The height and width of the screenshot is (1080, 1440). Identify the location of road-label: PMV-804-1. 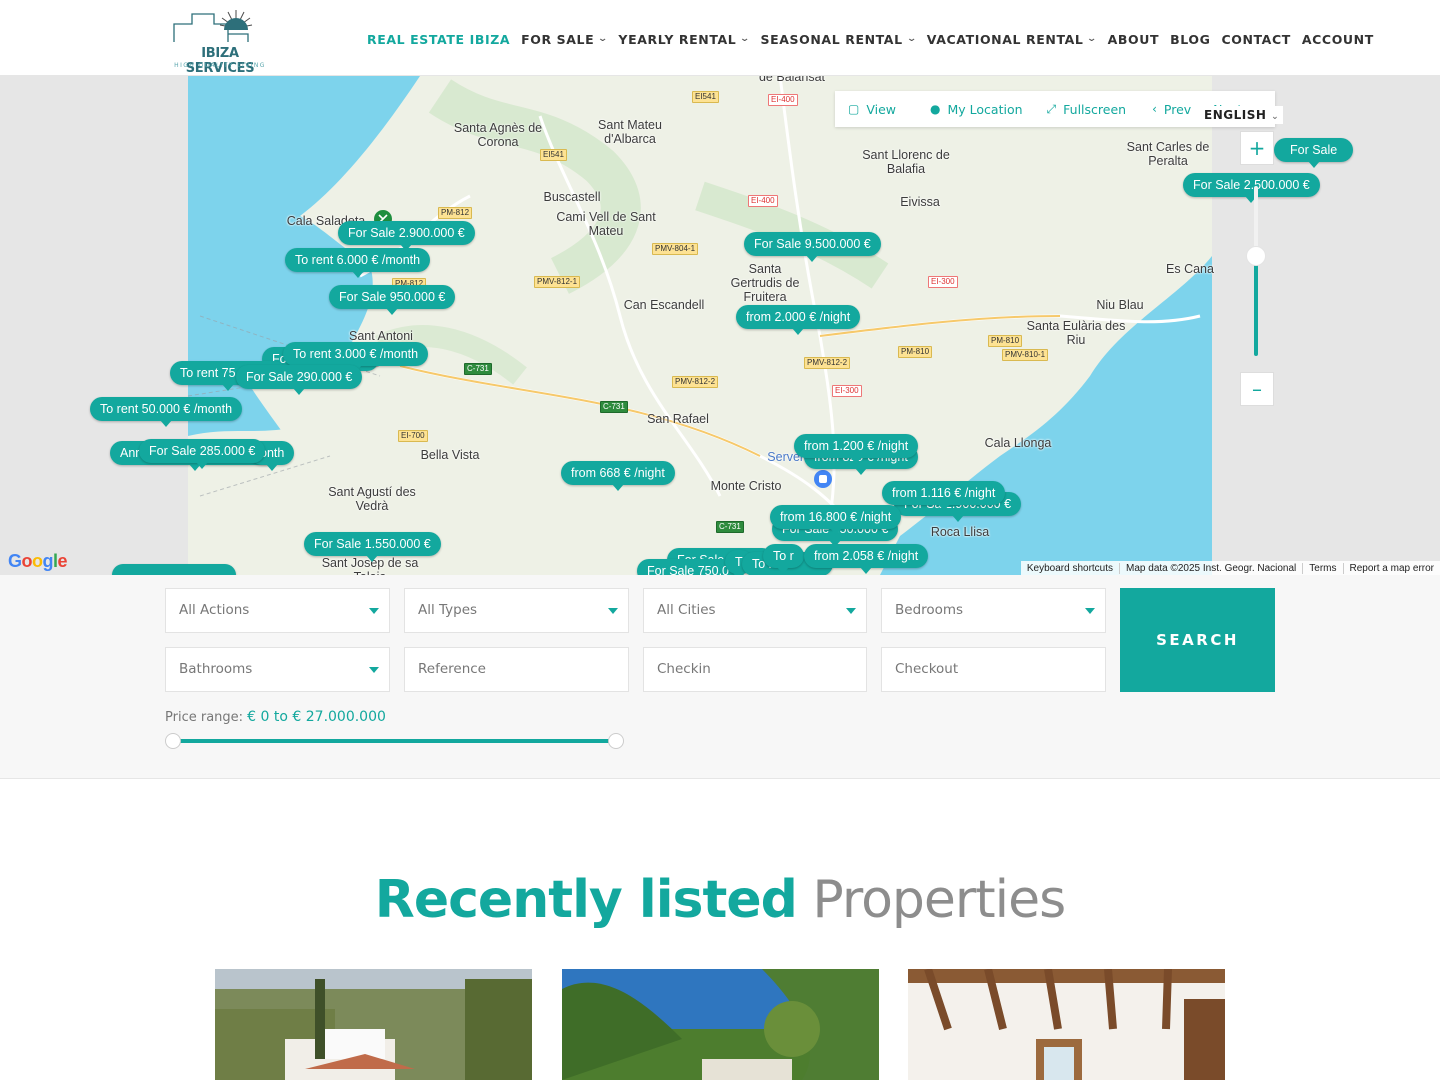
(675, 249).